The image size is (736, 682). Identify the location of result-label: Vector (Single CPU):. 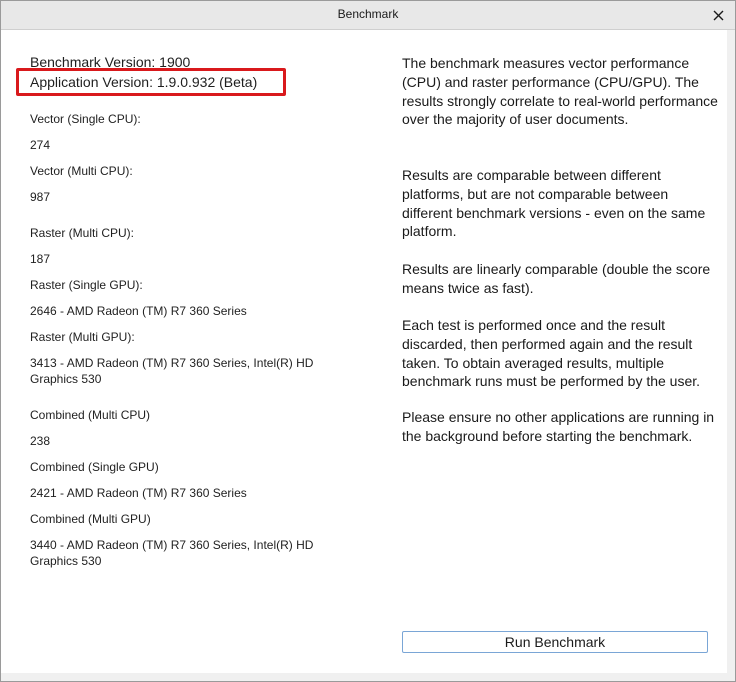
(85, 119).